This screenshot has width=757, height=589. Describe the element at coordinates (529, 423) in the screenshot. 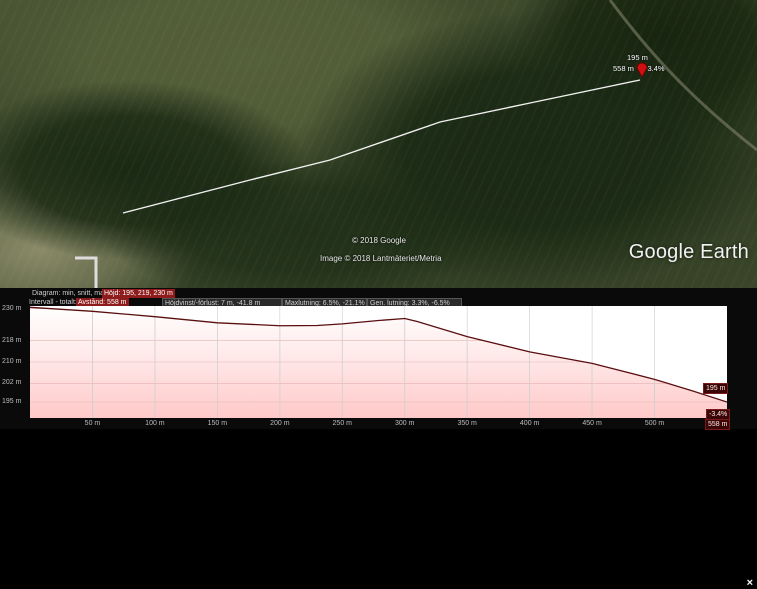

I see `x-tick-label: 400 m` at that location.